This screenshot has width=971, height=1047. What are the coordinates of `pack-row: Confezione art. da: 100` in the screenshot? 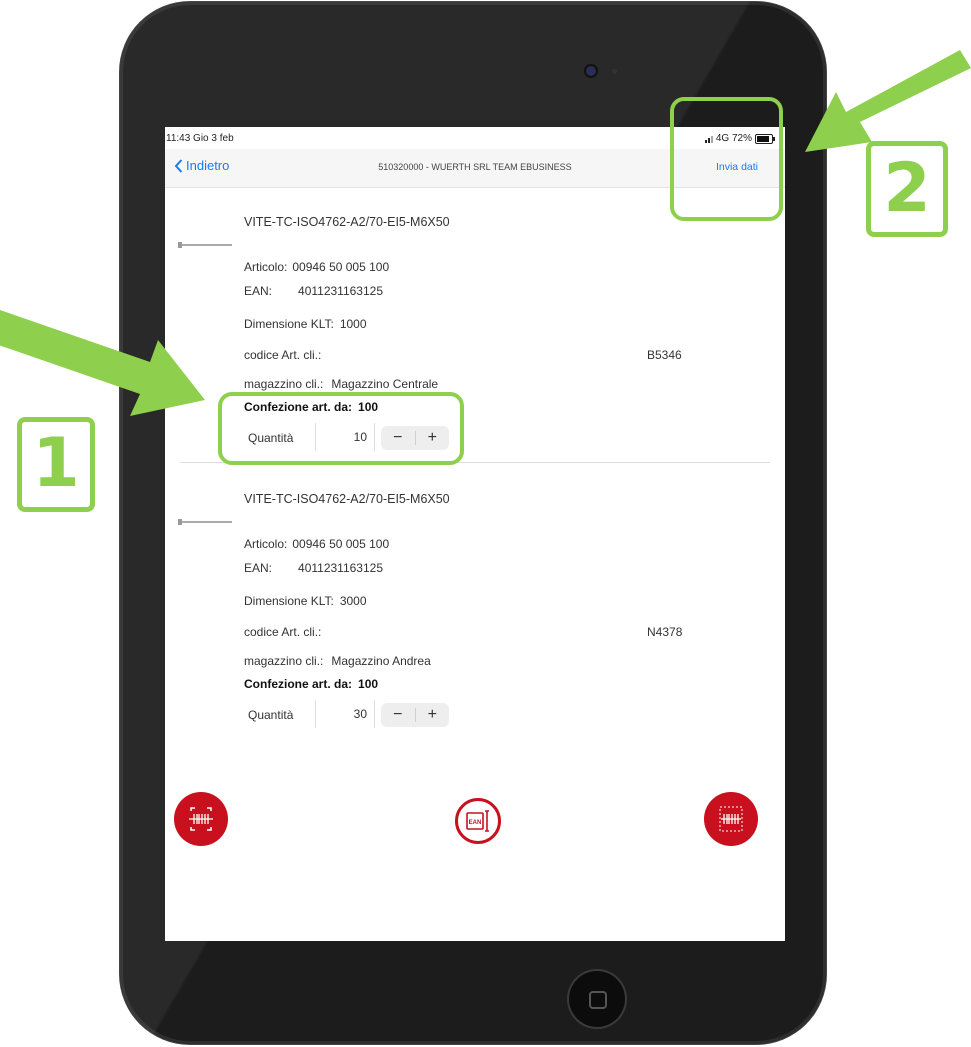 It's located at (311, 684).